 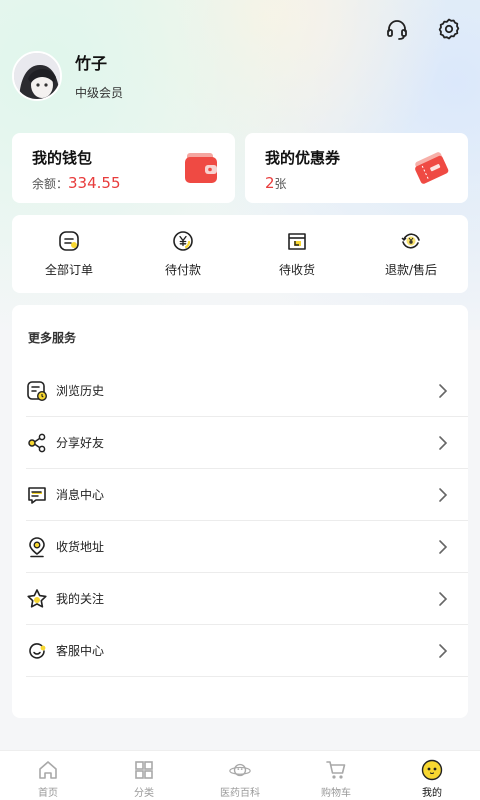 What do you see at coordinates (37, 391) in the screenshot?
I see `history-icon` at bounding box center [37, 391].